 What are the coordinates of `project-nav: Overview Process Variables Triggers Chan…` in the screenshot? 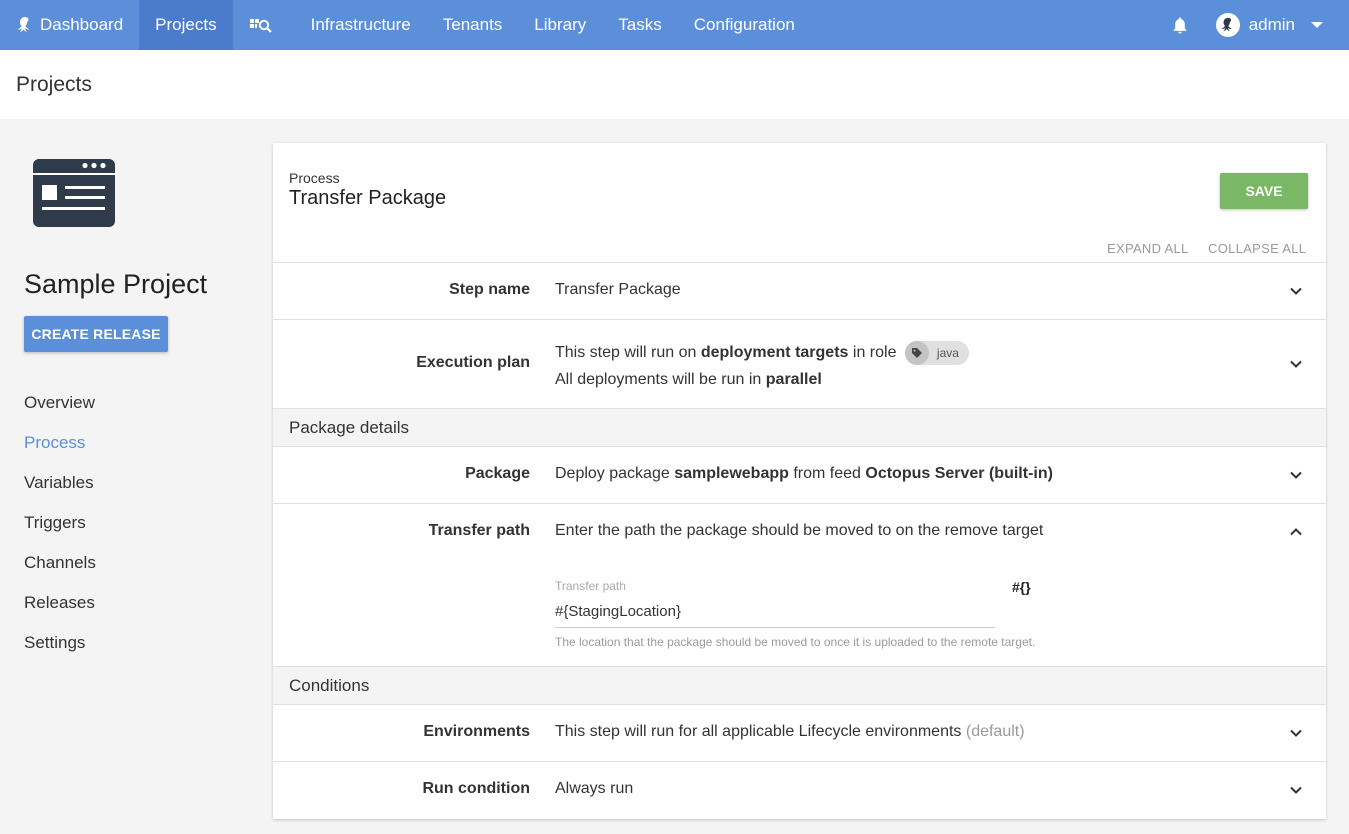 It's located at (60, 531).